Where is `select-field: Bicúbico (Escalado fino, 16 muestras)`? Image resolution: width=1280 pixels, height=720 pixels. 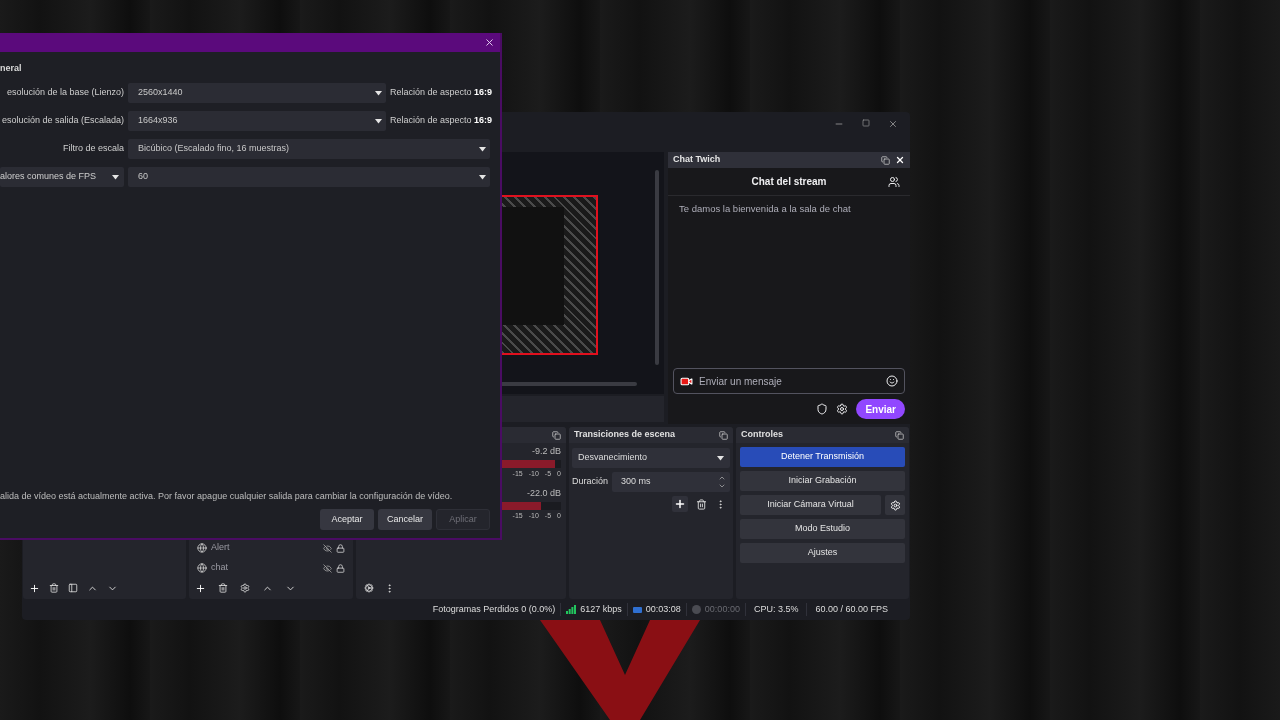
select-field: Bicúbico (Escalado fino, 16 muestras) is located at coordinates (309, 149).